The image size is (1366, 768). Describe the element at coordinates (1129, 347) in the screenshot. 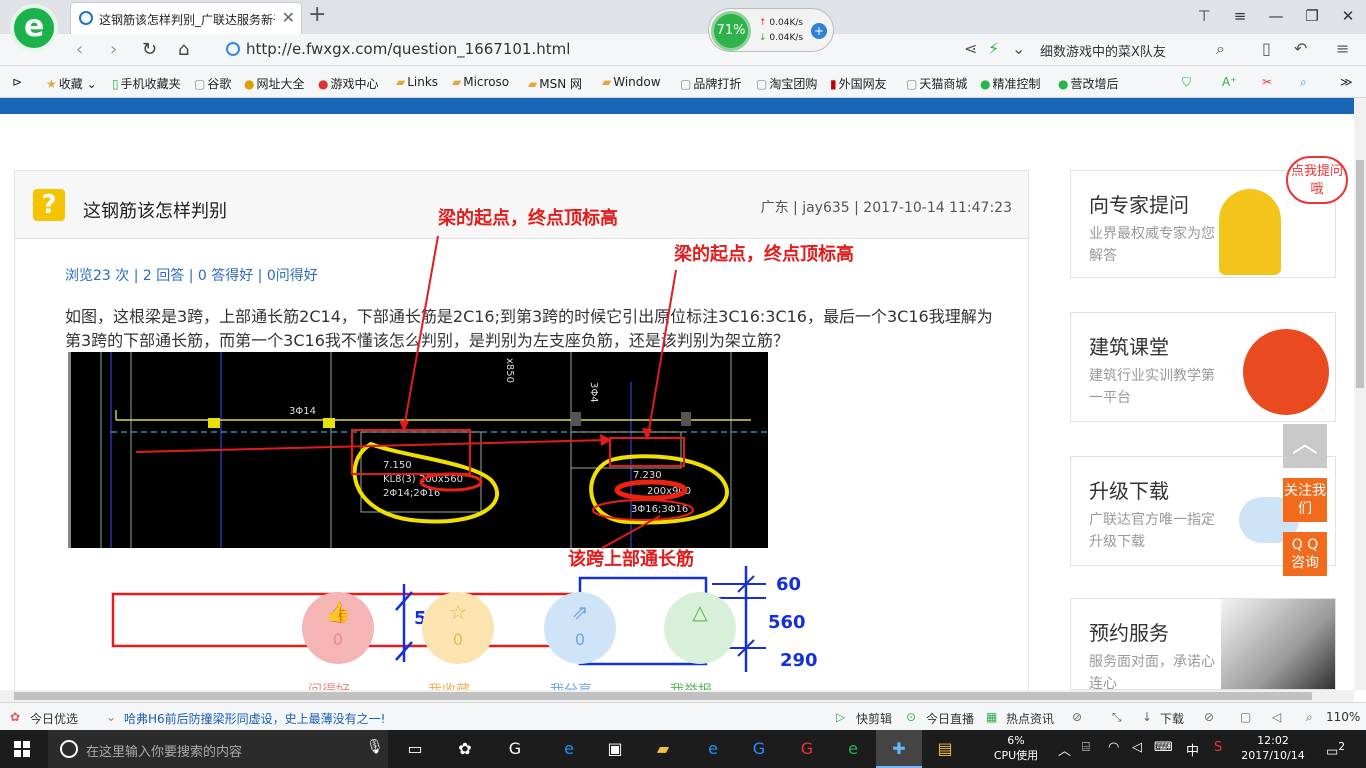

I see `course-title: 建筑课堂` at that location.